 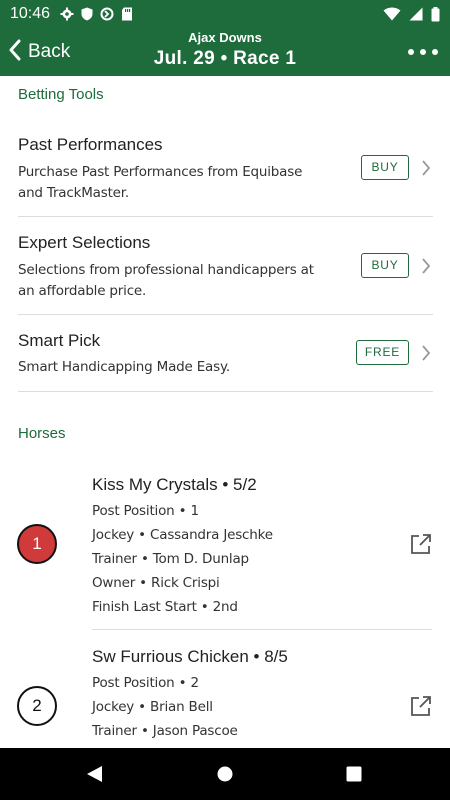 I want to click on post-number-badge: 2, so click(x=37, y=706).